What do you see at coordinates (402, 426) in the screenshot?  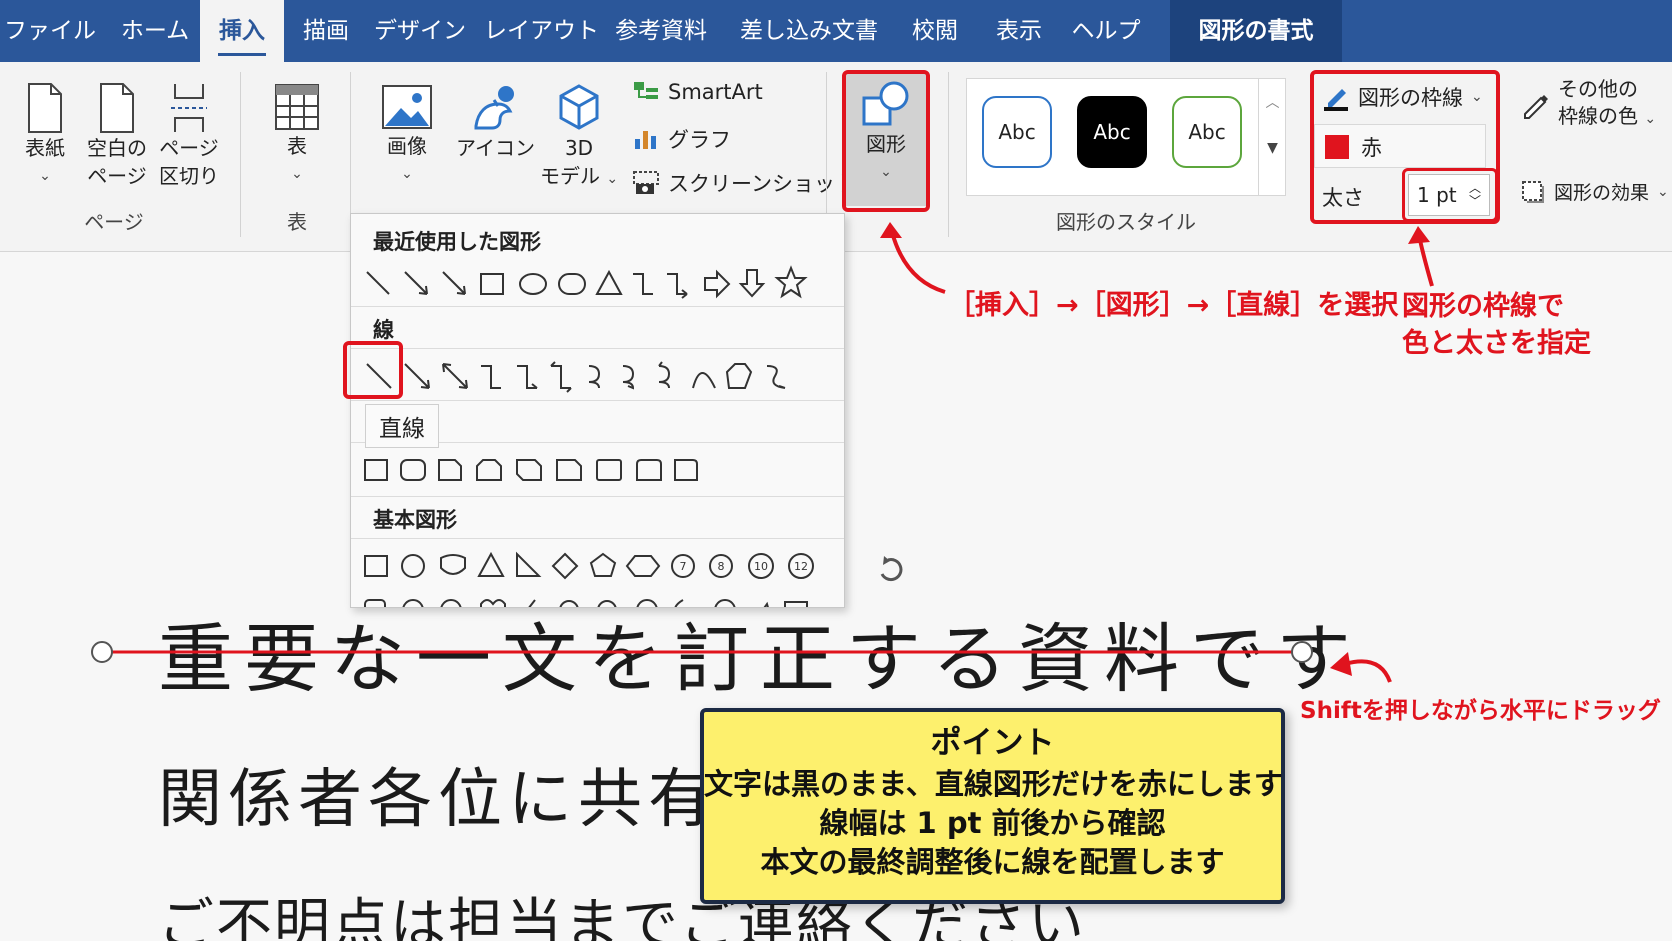 I see `straight-line-tooltip: 直線` at bounding box center [402, 426].